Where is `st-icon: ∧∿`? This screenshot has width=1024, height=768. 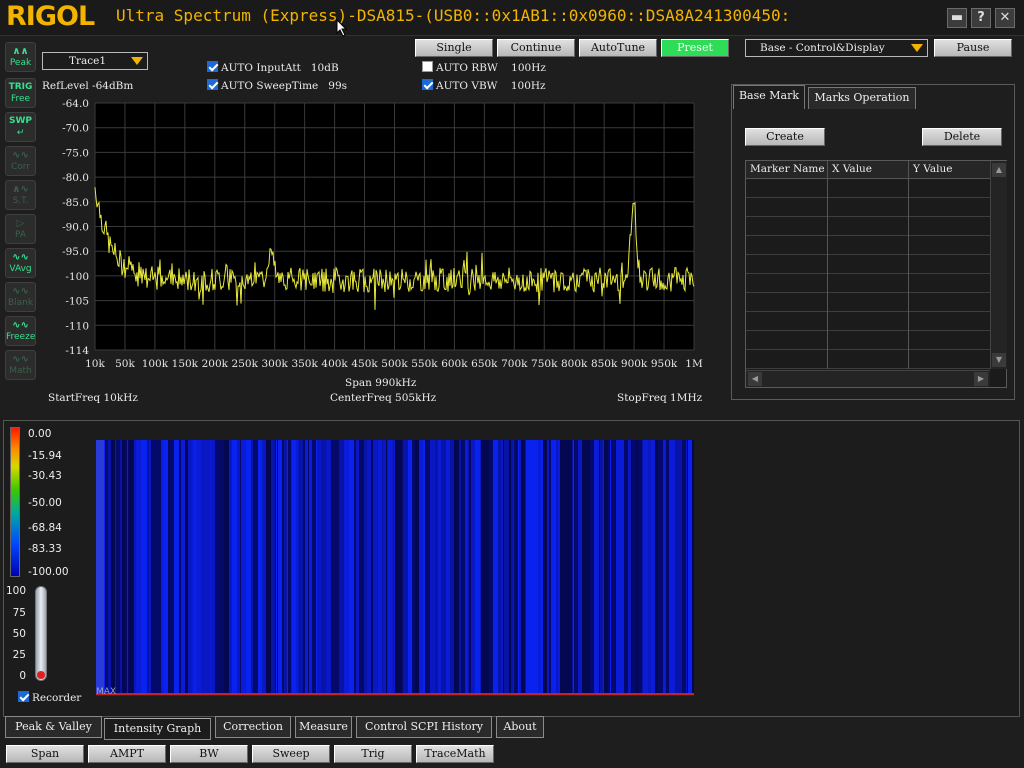
st-icon: ∧∿ is located at coordinates (20, 189).